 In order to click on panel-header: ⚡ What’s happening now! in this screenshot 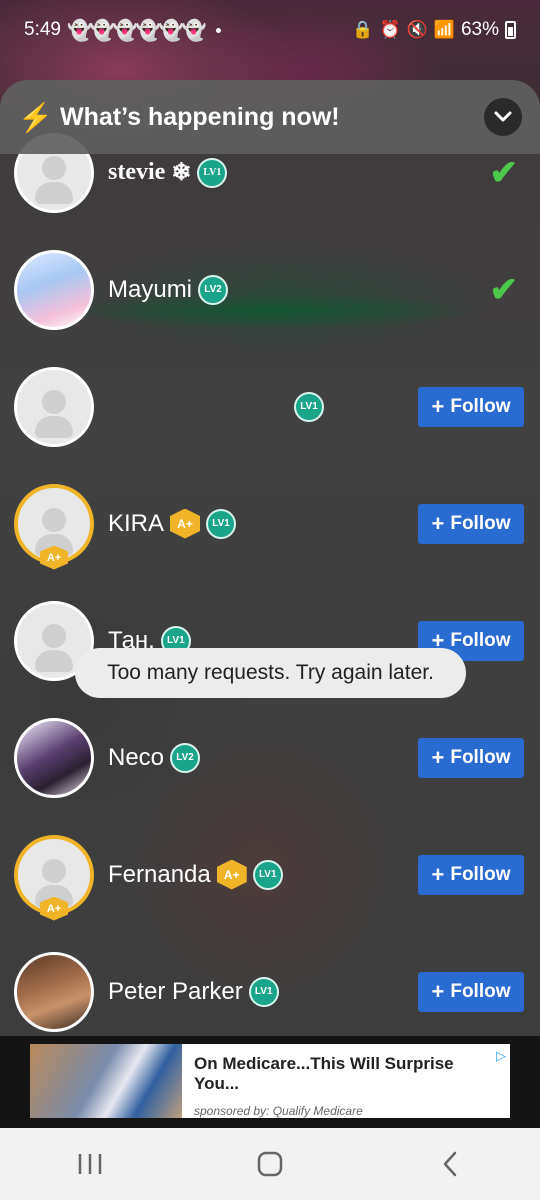, I will do `click(270, 117)`.